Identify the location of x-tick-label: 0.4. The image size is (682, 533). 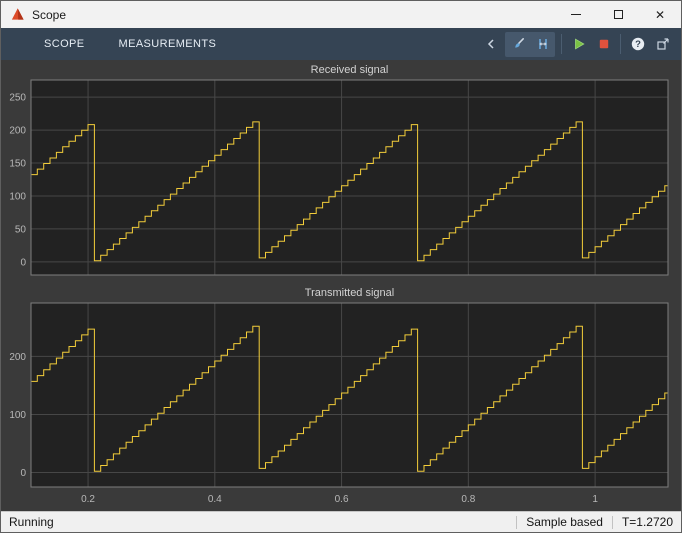
(215, 499).